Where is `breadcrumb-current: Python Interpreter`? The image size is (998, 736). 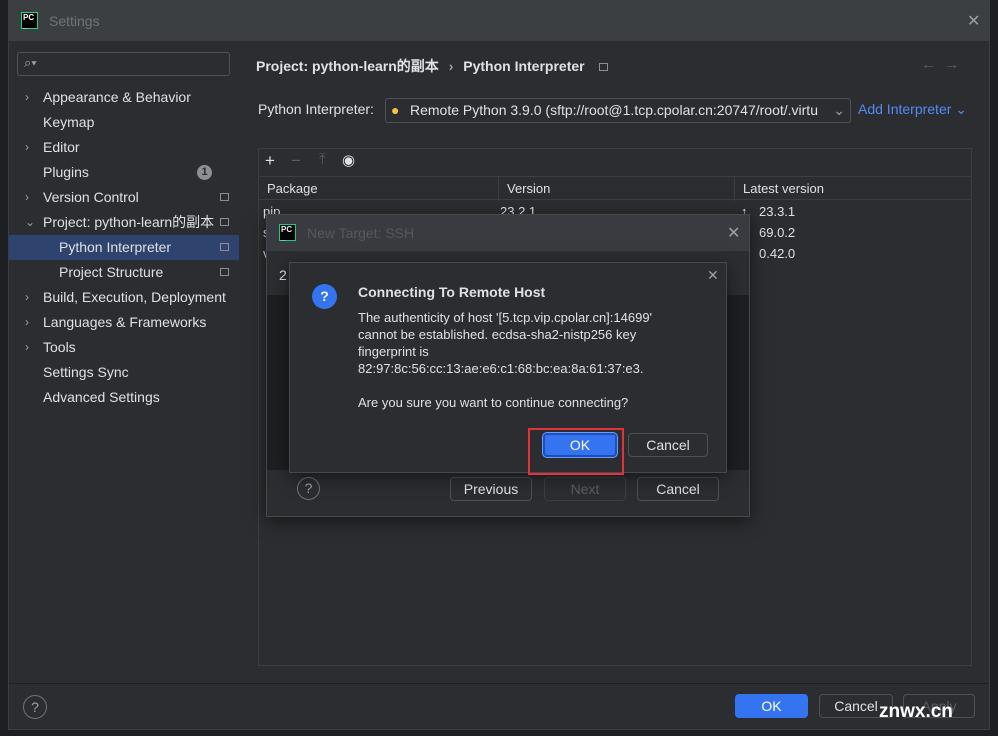 breadcrumb-current: Python Interpreter is located at coordinates (524, 66).